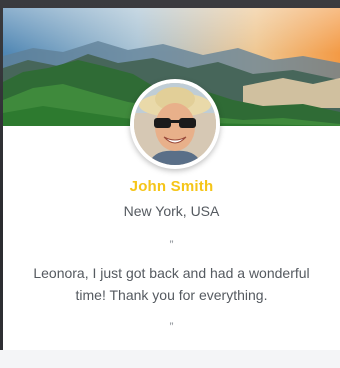 The height and width of the screenshot is (368, 340). Describe the element at coordinates (170, 359) in the screenshot. I see `page-footer-strip` at that location.